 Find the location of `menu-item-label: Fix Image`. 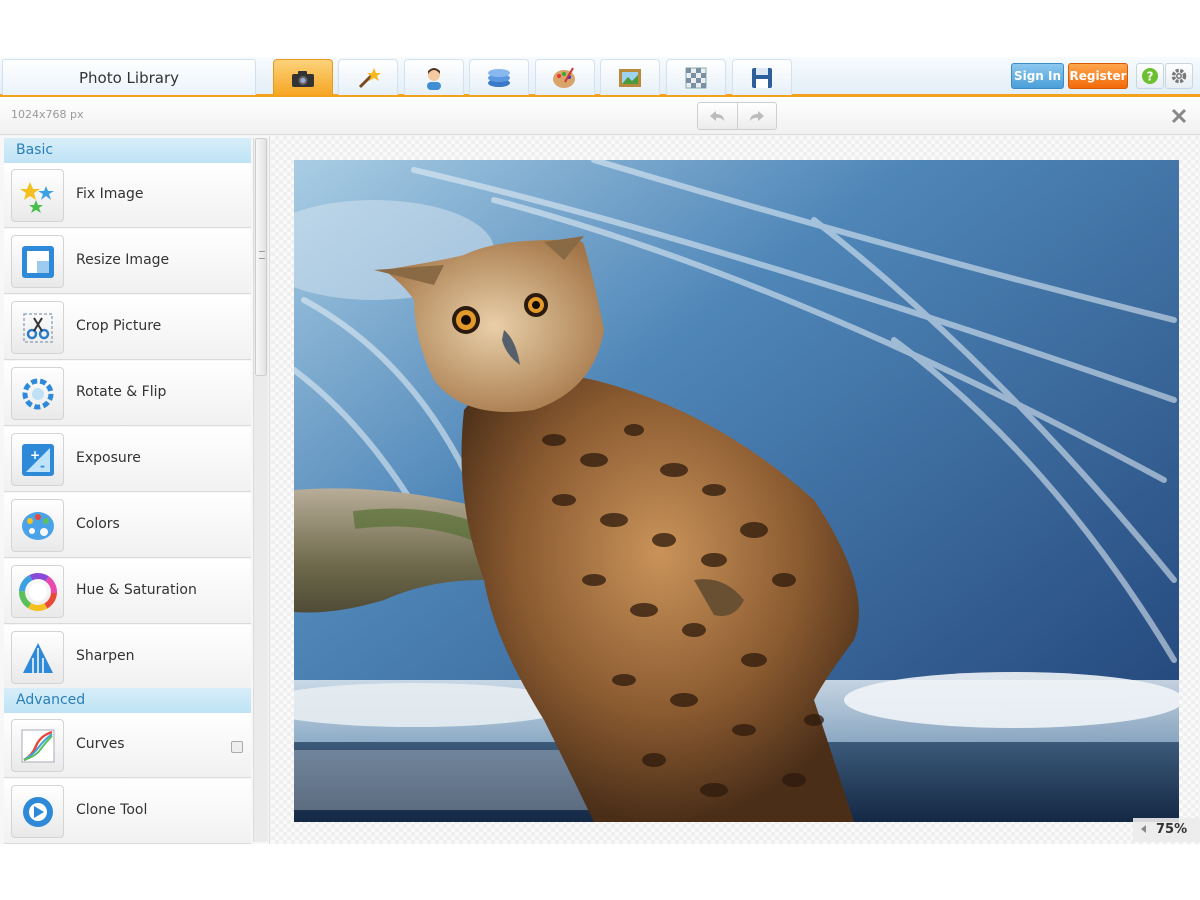

menu-item-label: Fix Image is located at coordinates (110, 194).